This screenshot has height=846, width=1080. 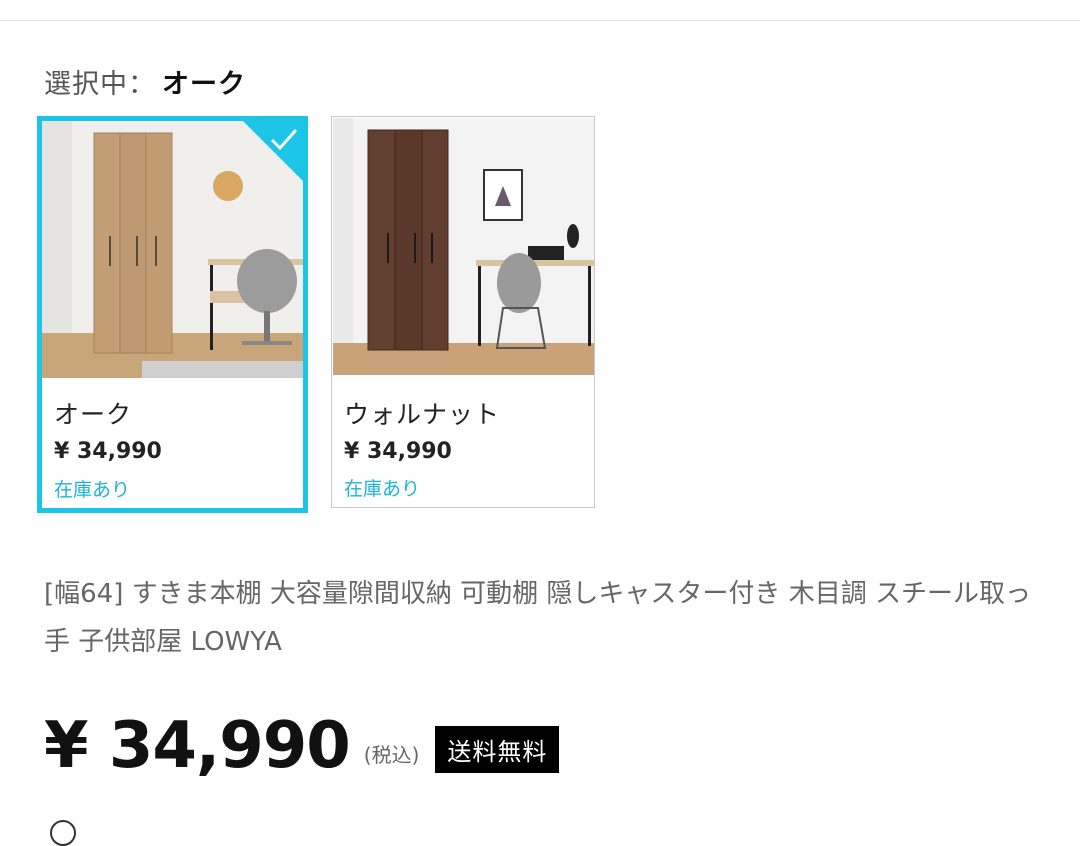 I want to click on tax-included-note: (税込), so click(x=391, y=754).